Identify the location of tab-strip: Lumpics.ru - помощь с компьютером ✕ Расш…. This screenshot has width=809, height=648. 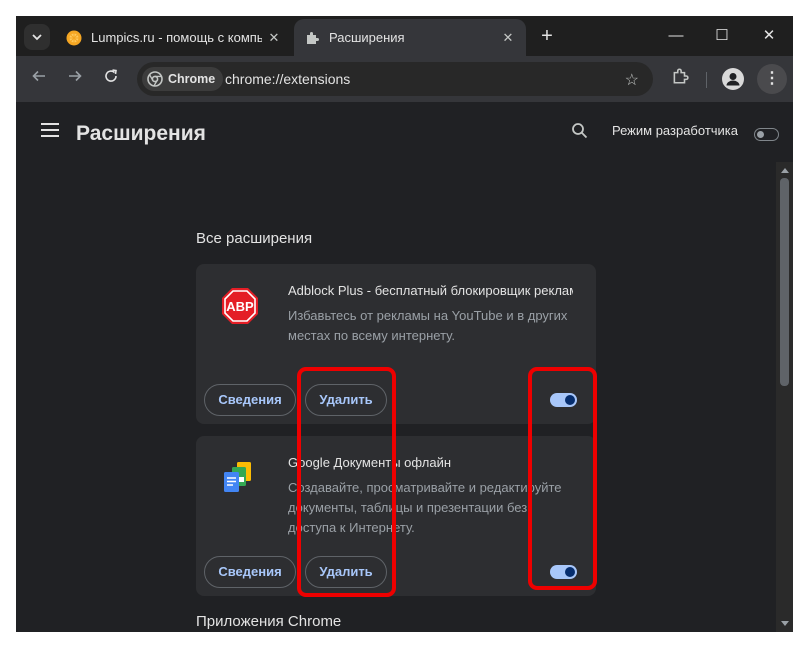
(404, 36).